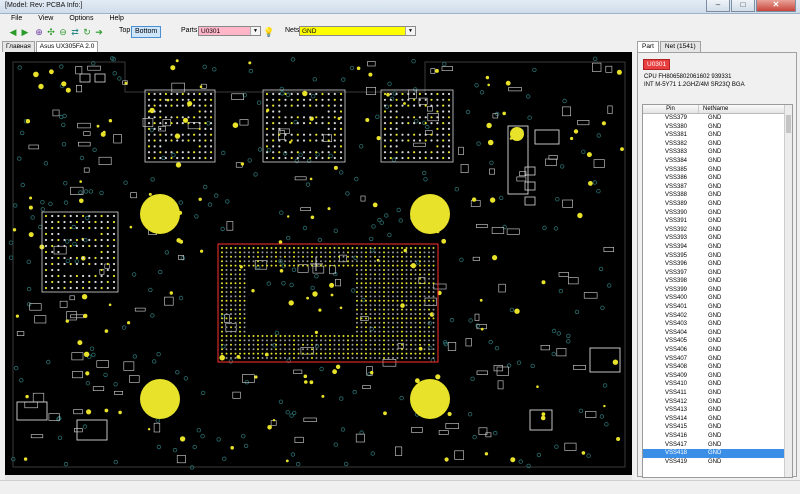  I want to click on table-row: VSS382 GND, so click(717, 144).